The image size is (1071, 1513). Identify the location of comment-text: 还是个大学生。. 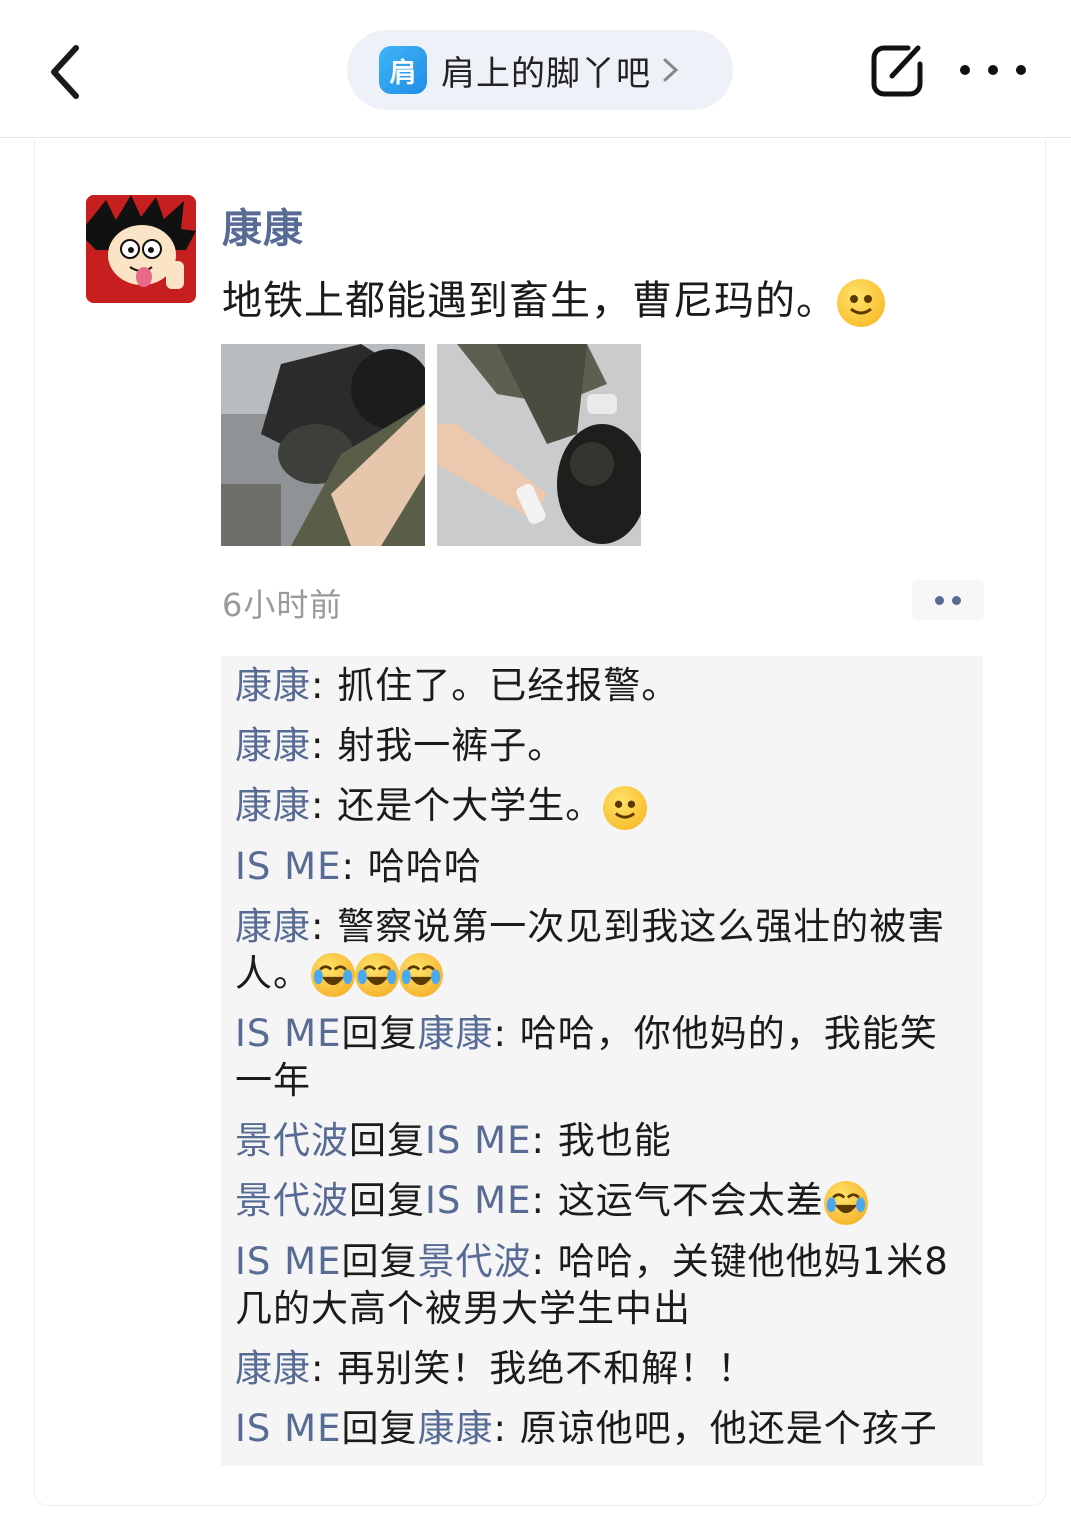
(470, 805).